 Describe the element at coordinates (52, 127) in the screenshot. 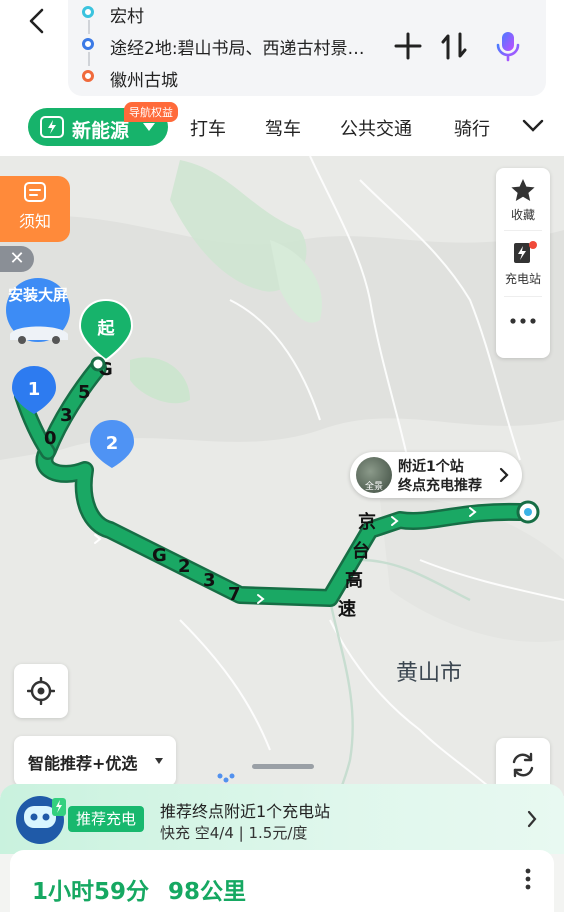

I see `ev-charging-icon` at that location.